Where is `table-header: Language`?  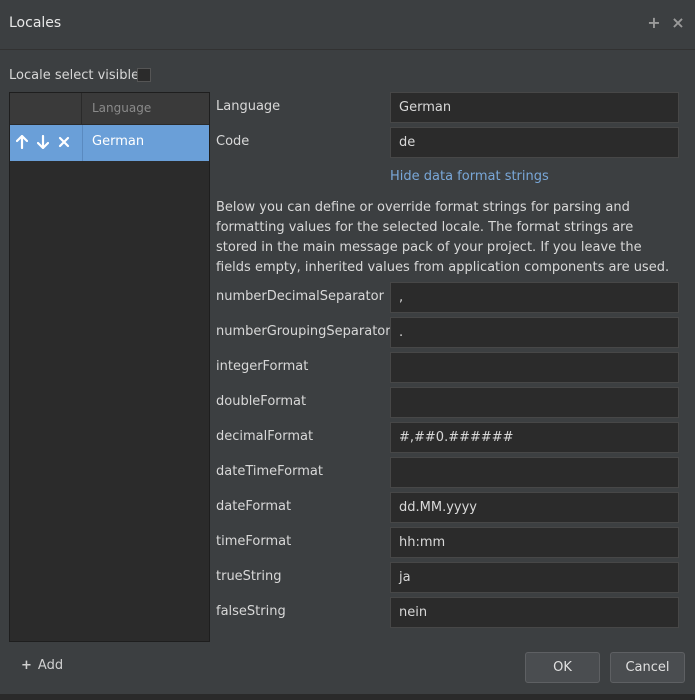 table-header: Language is located at coordinates (109, 109).